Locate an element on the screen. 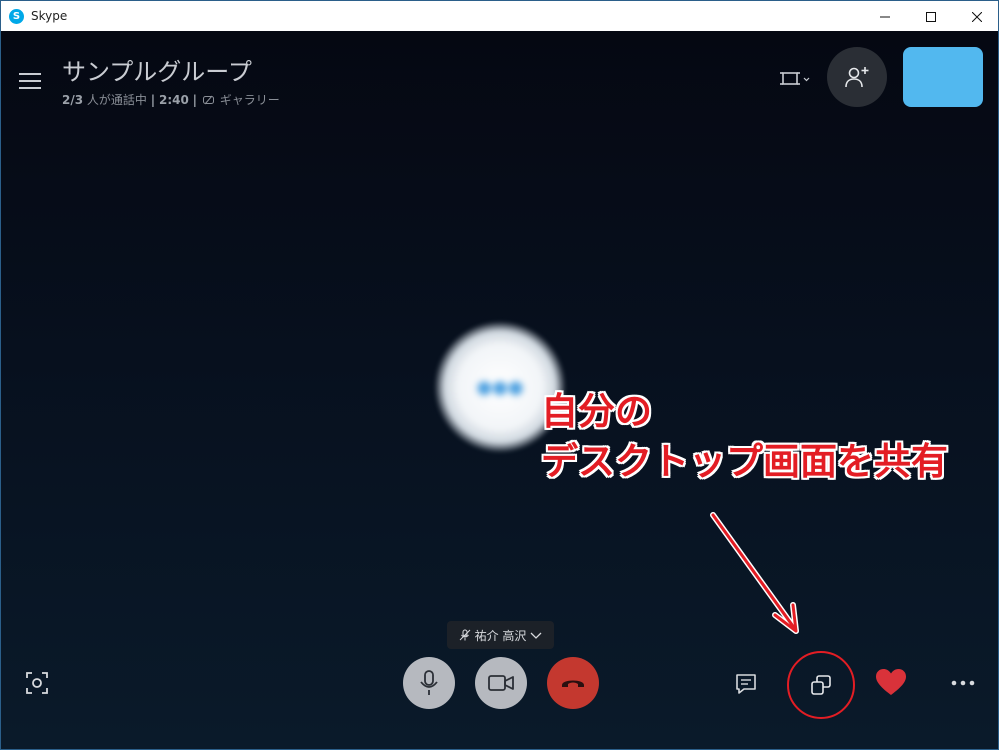  chat-icon is located at coordinates (746, 684).